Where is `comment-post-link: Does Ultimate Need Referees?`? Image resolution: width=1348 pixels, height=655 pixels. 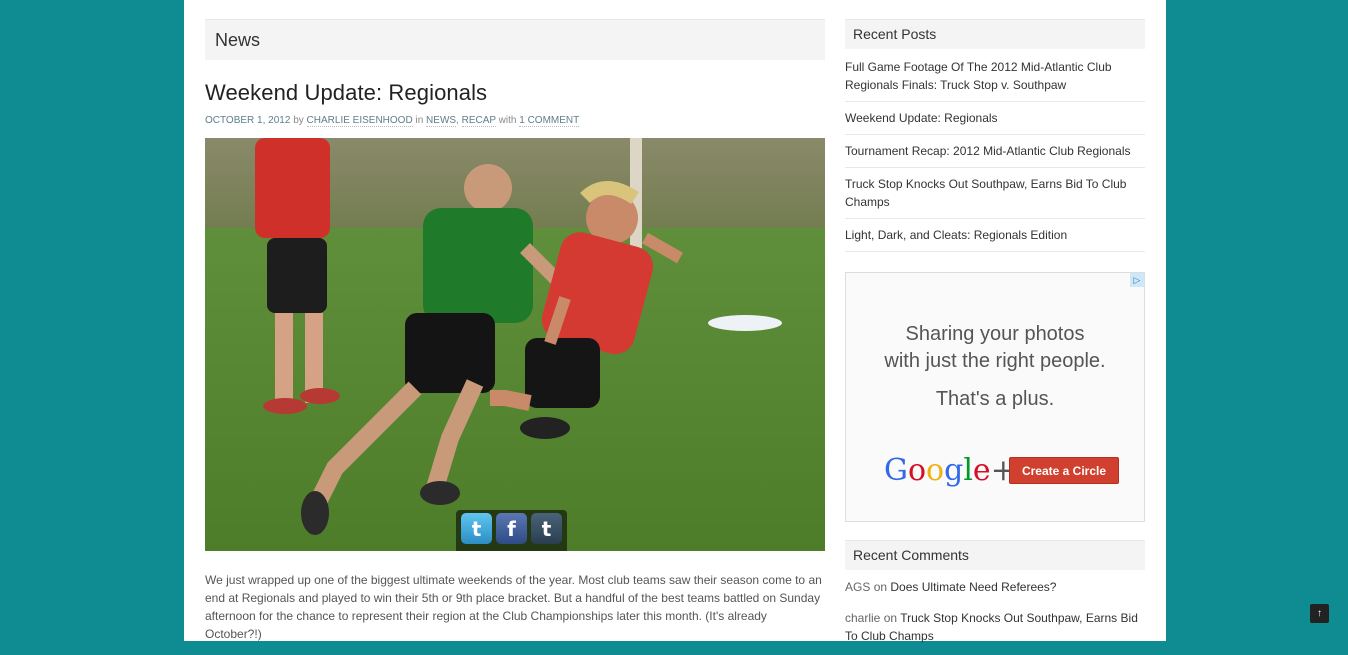
comment-post-link: Does Ultimate Need Referees? is located at coordinates (973, 587).